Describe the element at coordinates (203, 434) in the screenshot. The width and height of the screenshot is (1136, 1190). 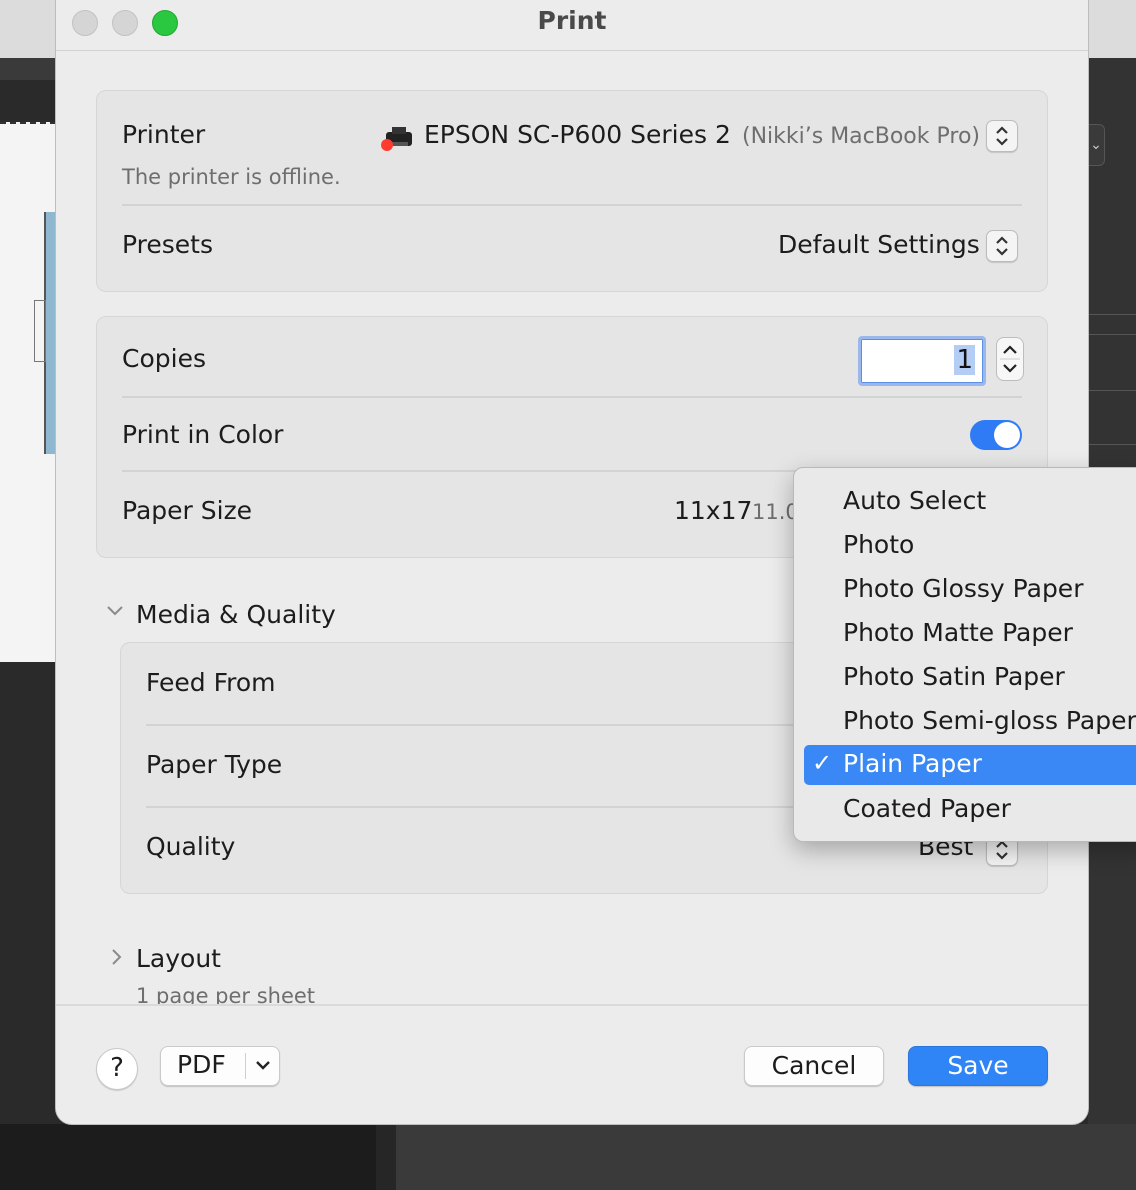
I see `print-in-color-label: Print in Color` at that location.